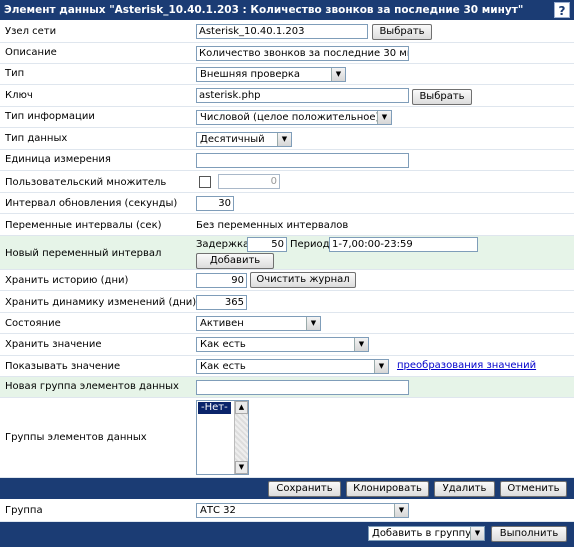  What do you see at coordinates (223, 244) in the screenshot?
I see `delay-label: Задержка` at bounding box center [223, 244].